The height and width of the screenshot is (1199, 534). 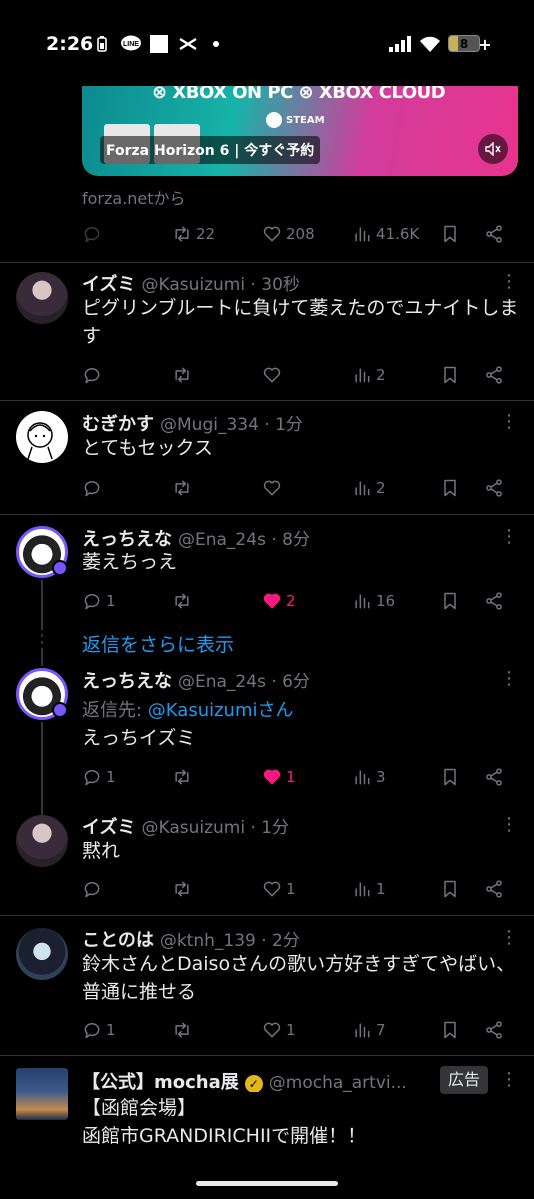 What do you see at coordinates (220, 282) in the screenshot?
I see `author-handle-time: @Kasuizumi · 30秒` at bounding box center [220, 282].